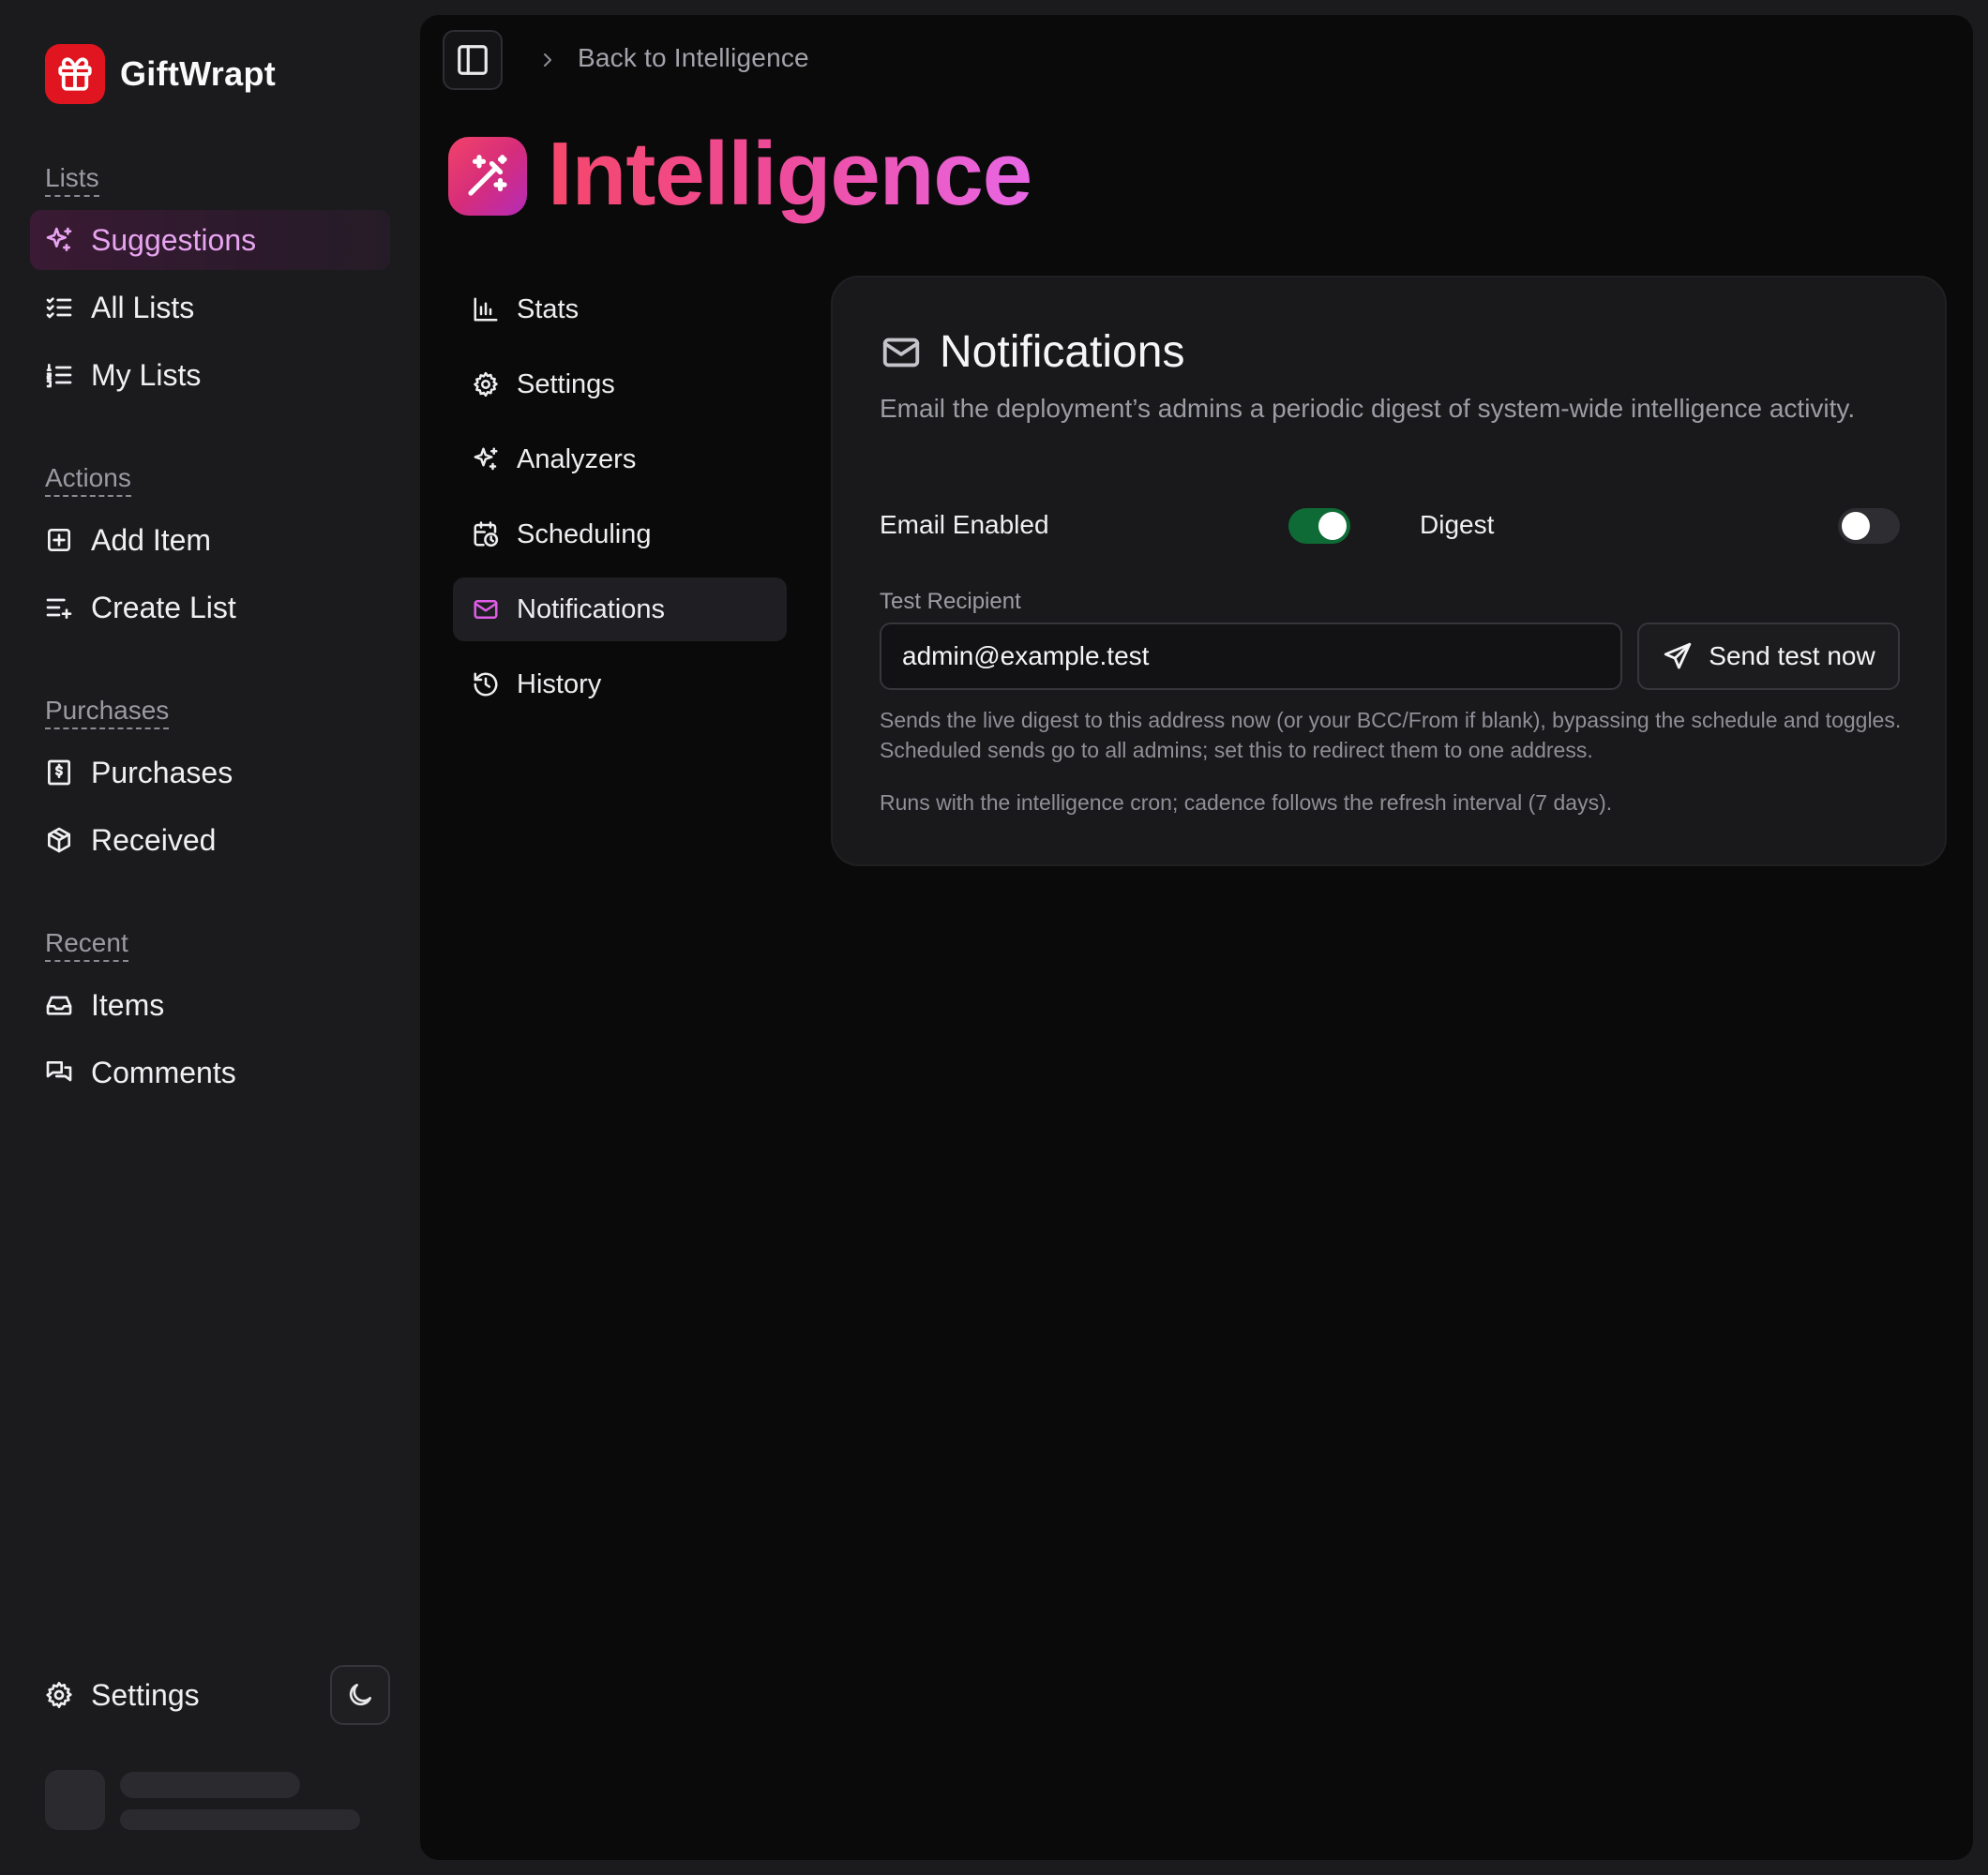 The height and width of the screenshot is (1875, 1988). I want to click on plus-square-icon, so click(59, 540).